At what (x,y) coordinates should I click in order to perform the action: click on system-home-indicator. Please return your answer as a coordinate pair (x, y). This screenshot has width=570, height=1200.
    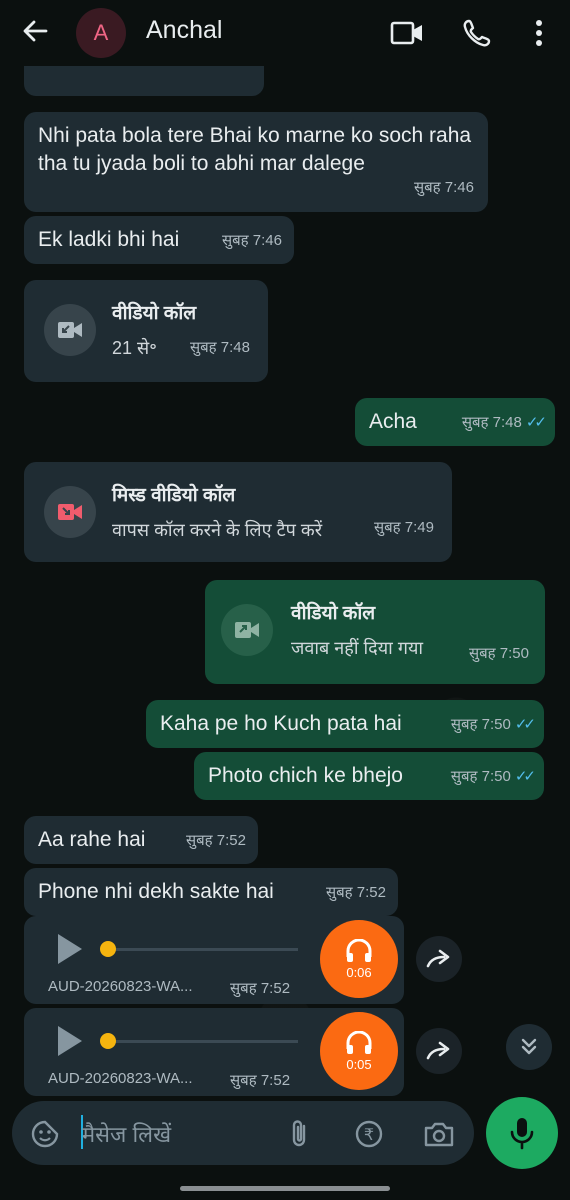
    Looking at the image, I should click on (285, 1188).